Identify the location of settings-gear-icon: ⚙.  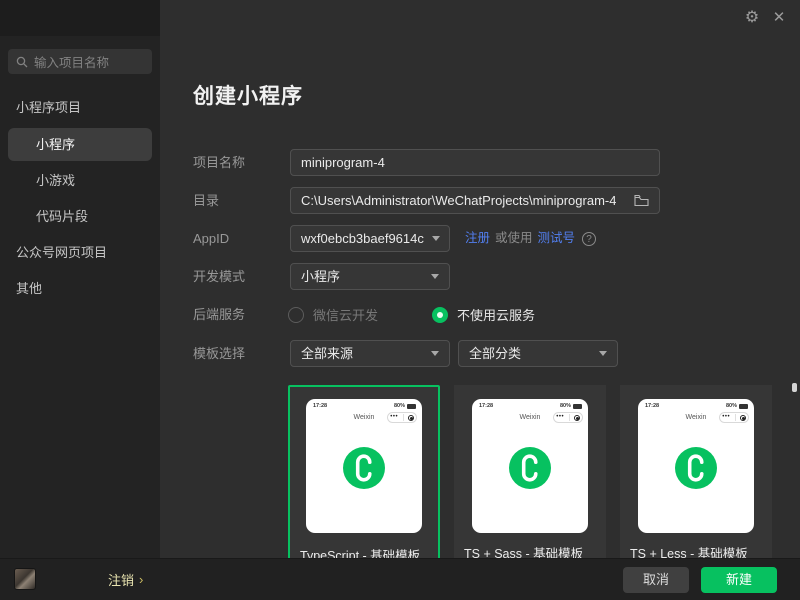
(752, 18).